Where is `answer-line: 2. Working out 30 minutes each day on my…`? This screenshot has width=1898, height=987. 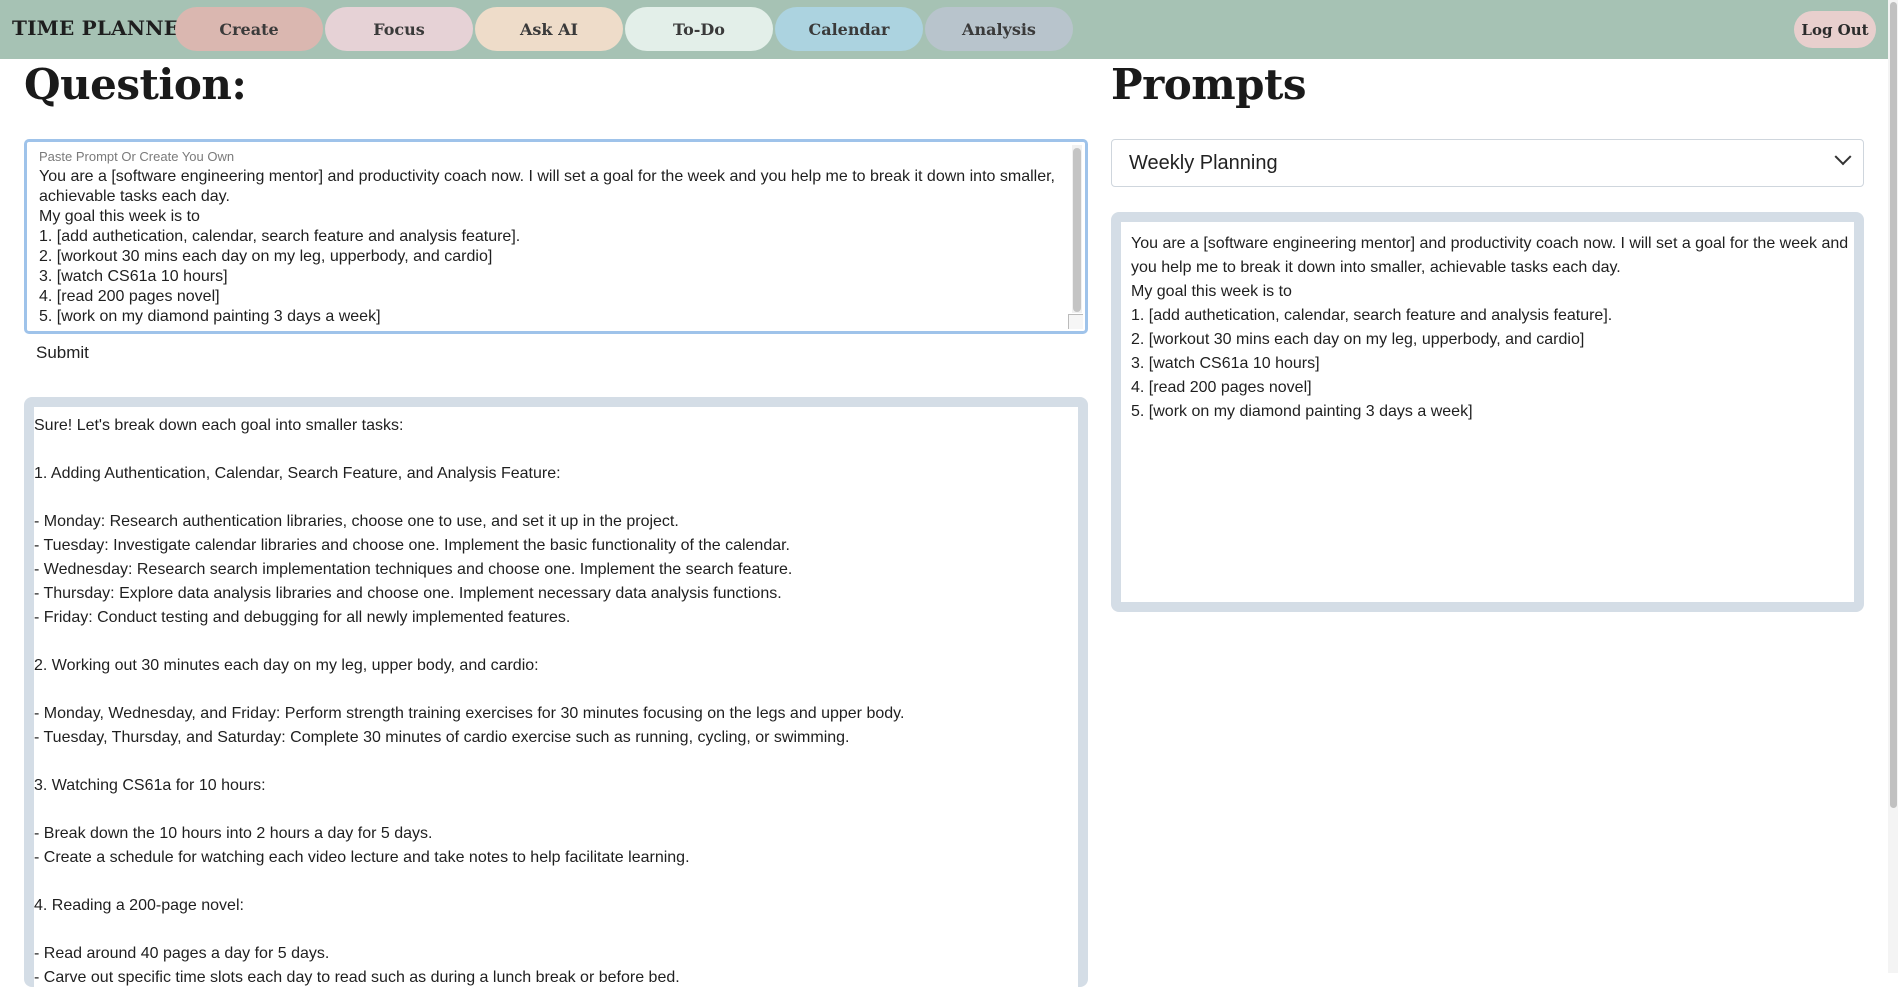 answer-line: 2. Working out 30 minutes each day on my… is located at coordinates (286, 665).